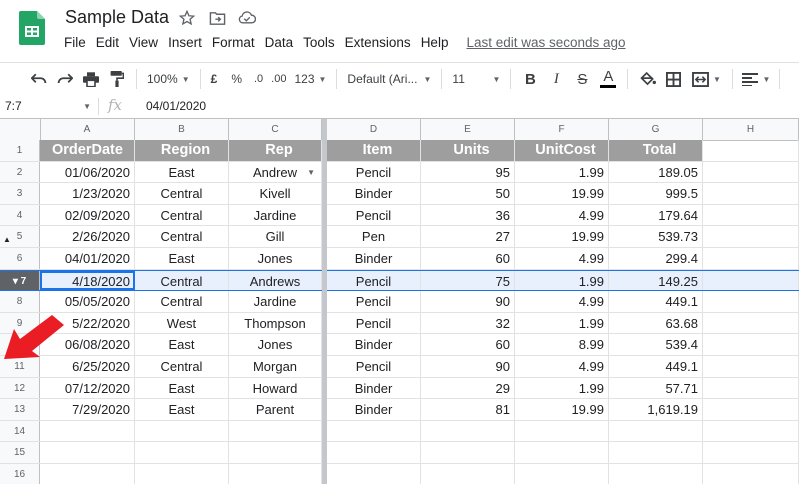 This screenshot has height=484, width=799. What do you see at coordinates (87, 172) in the screenshot?
I see `cell-a2: 01/06/2020` at bounding box center [87, 172].